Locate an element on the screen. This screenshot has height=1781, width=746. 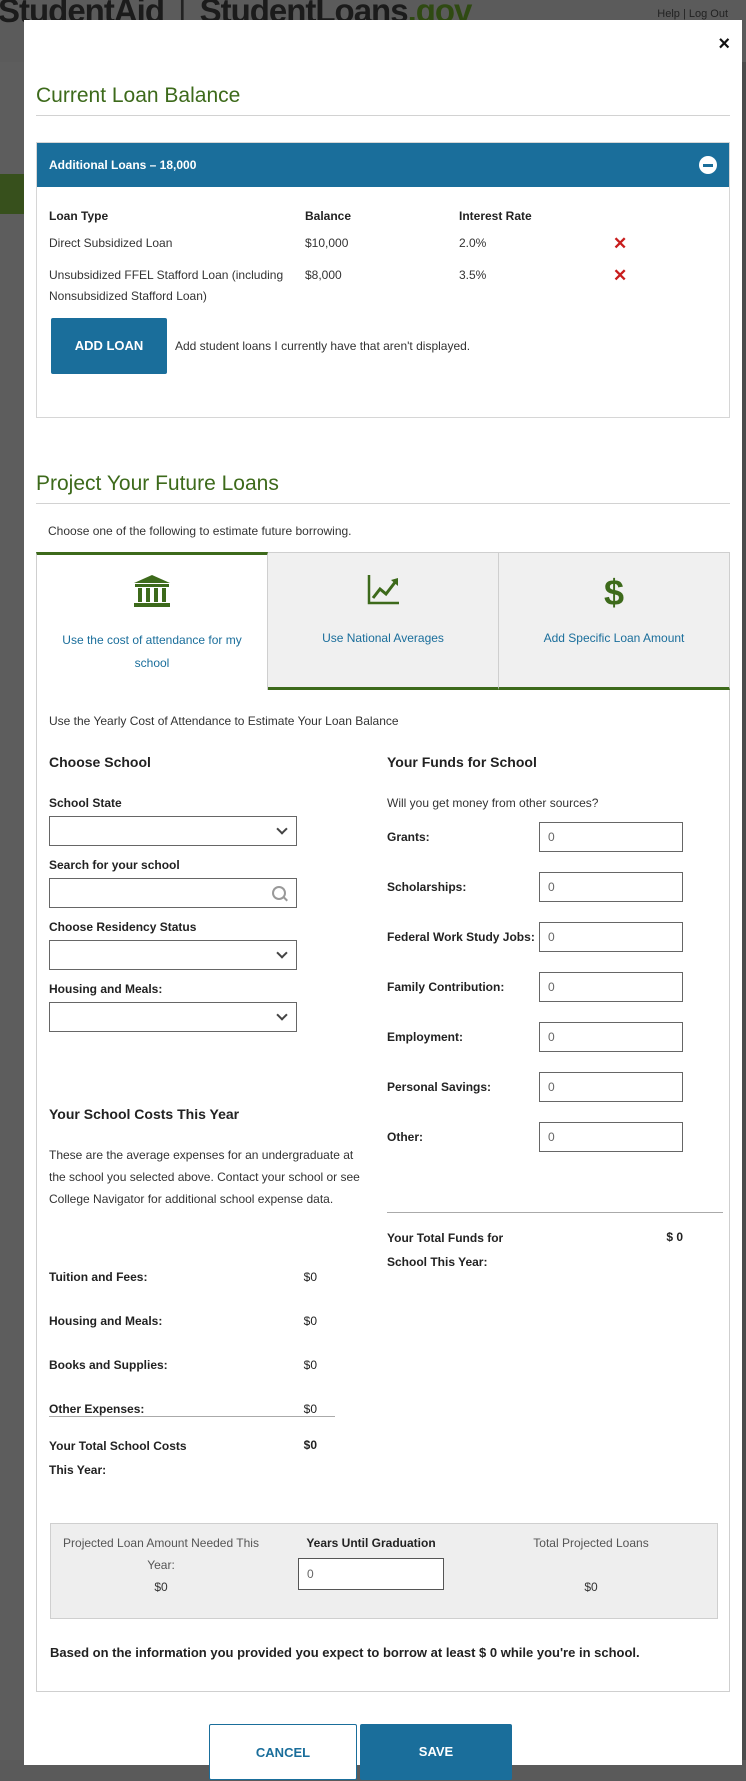
funds-question: Will you get money from other sources? is located at coordinates (493, 803).